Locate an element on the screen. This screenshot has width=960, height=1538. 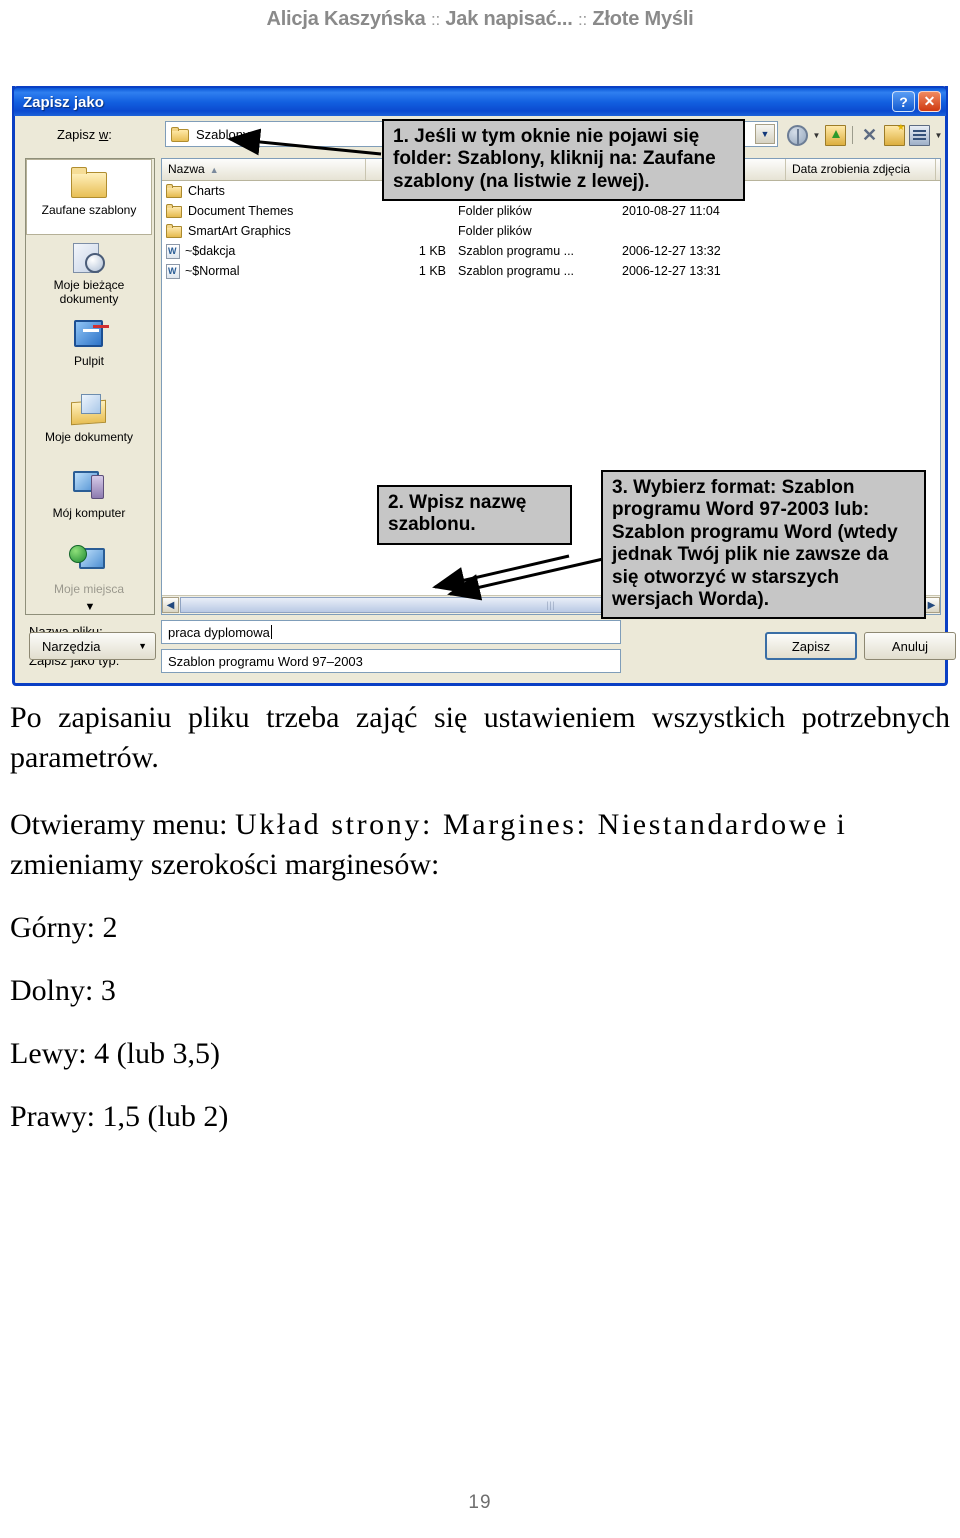
filename-input: praca dyplomowa is located at coordinates (391, 632).